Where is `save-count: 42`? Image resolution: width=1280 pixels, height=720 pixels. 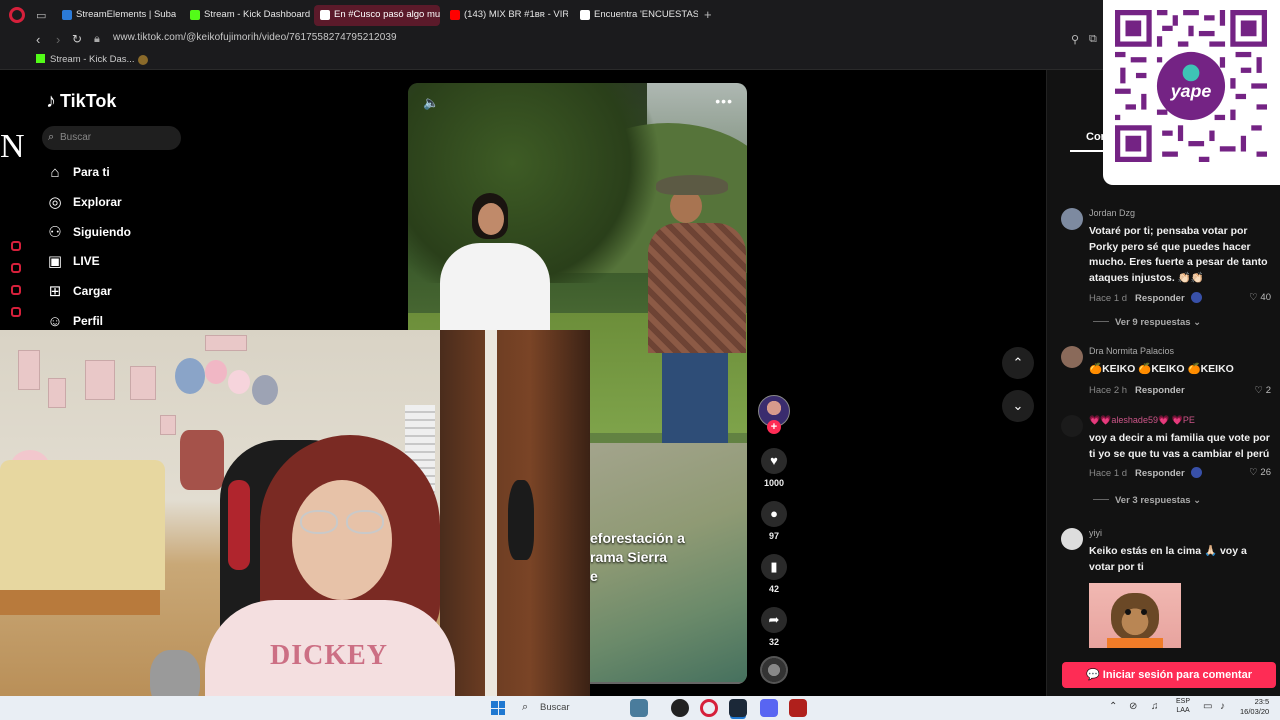
save-count: 42 is located at coordinates (773, 589).